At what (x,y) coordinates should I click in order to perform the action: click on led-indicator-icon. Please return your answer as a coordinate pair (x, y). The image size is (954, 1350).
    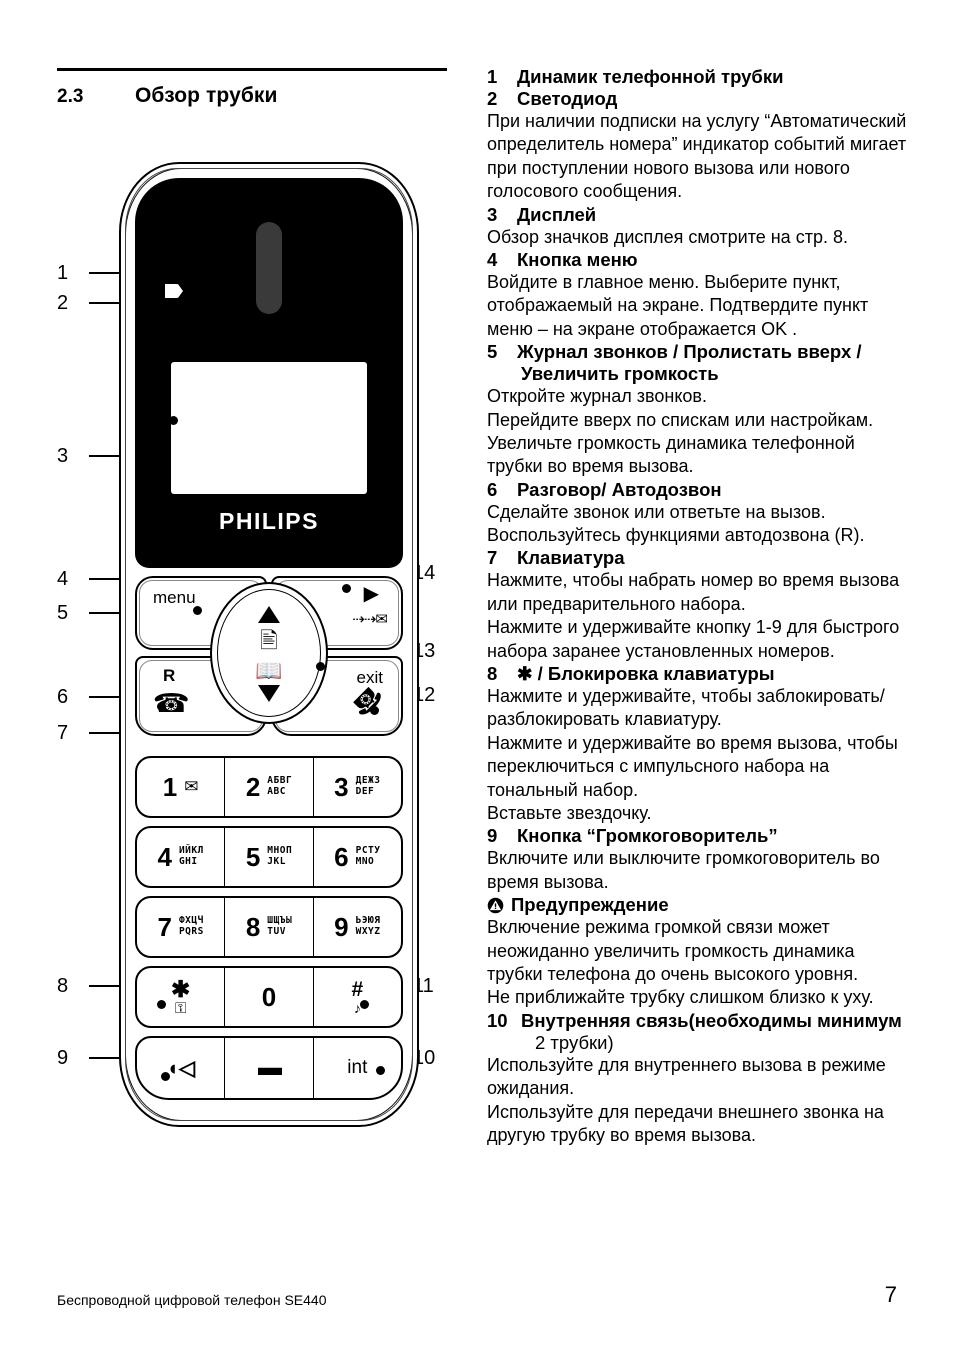
    Looking at the image, I should click on (174, 291).